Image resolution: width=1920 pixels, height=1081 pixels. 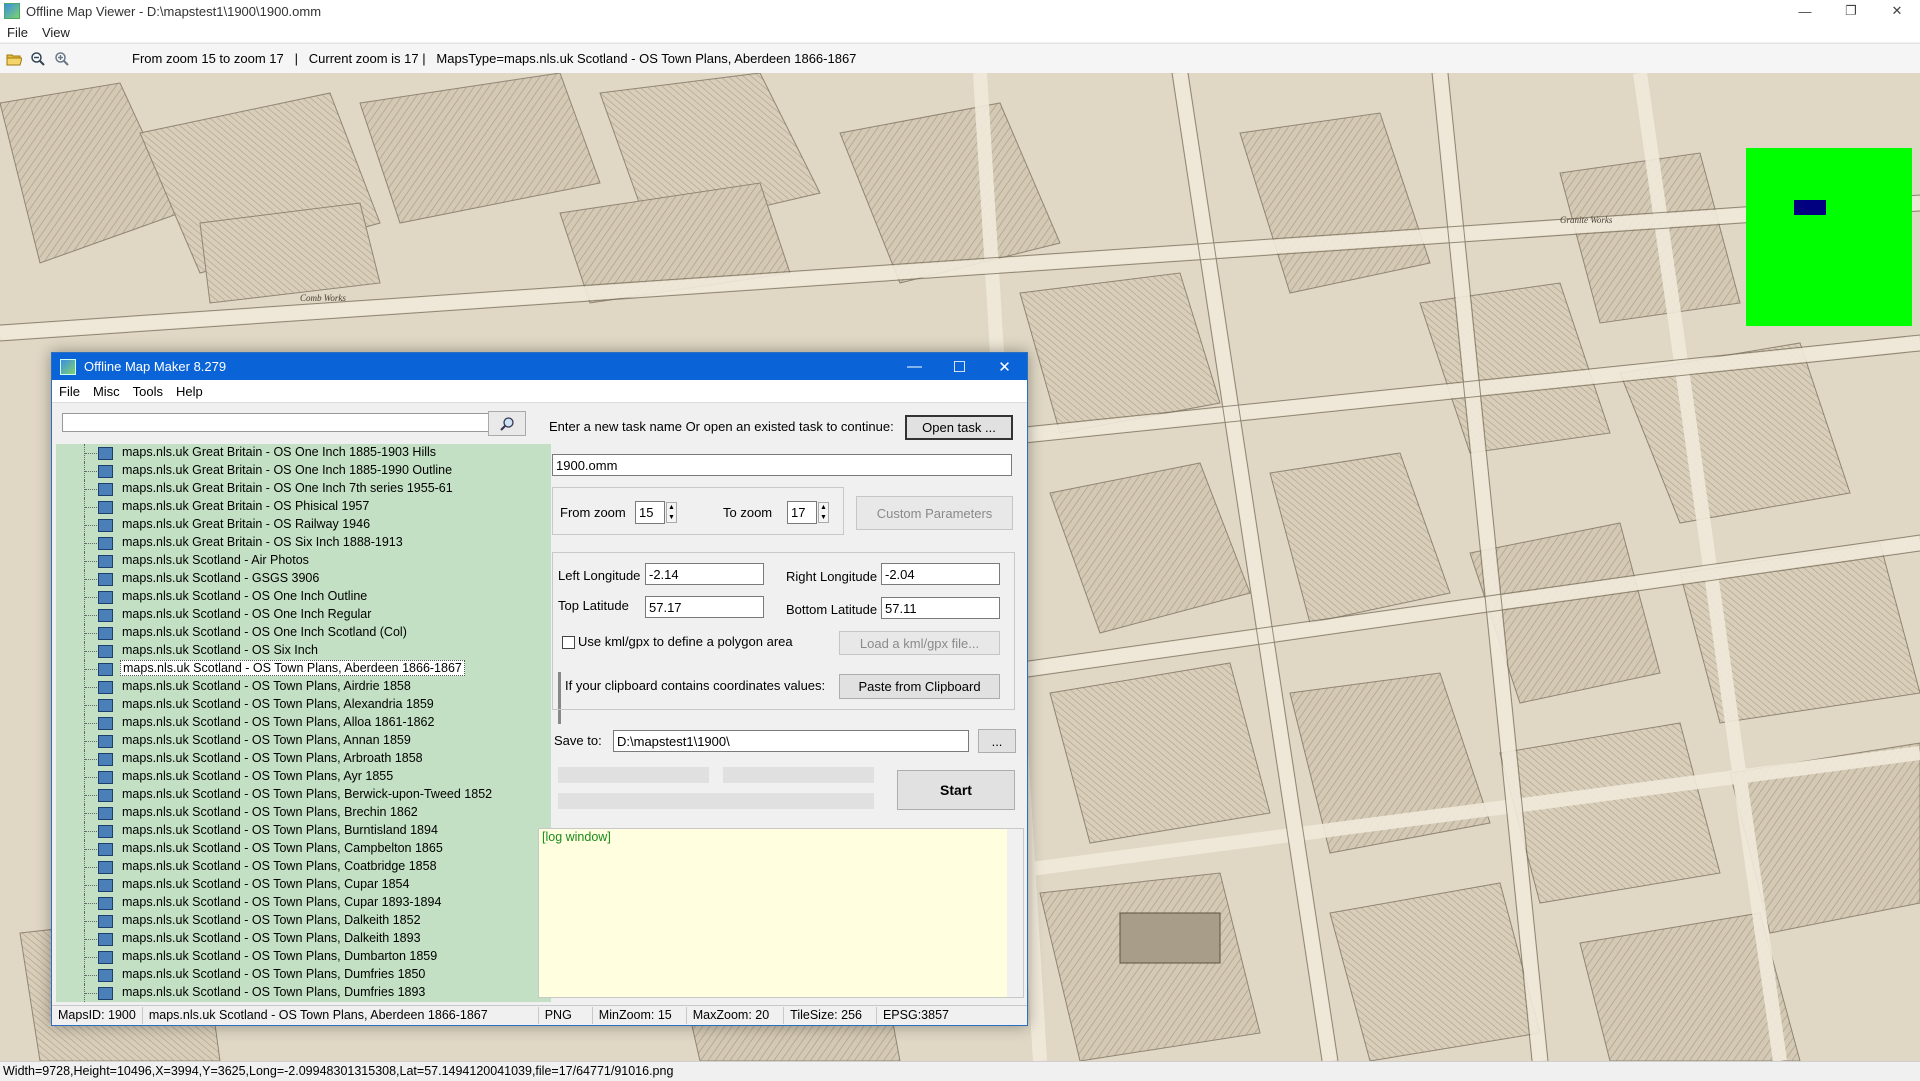 I want to click on search-button, so click(x=507, y=423).